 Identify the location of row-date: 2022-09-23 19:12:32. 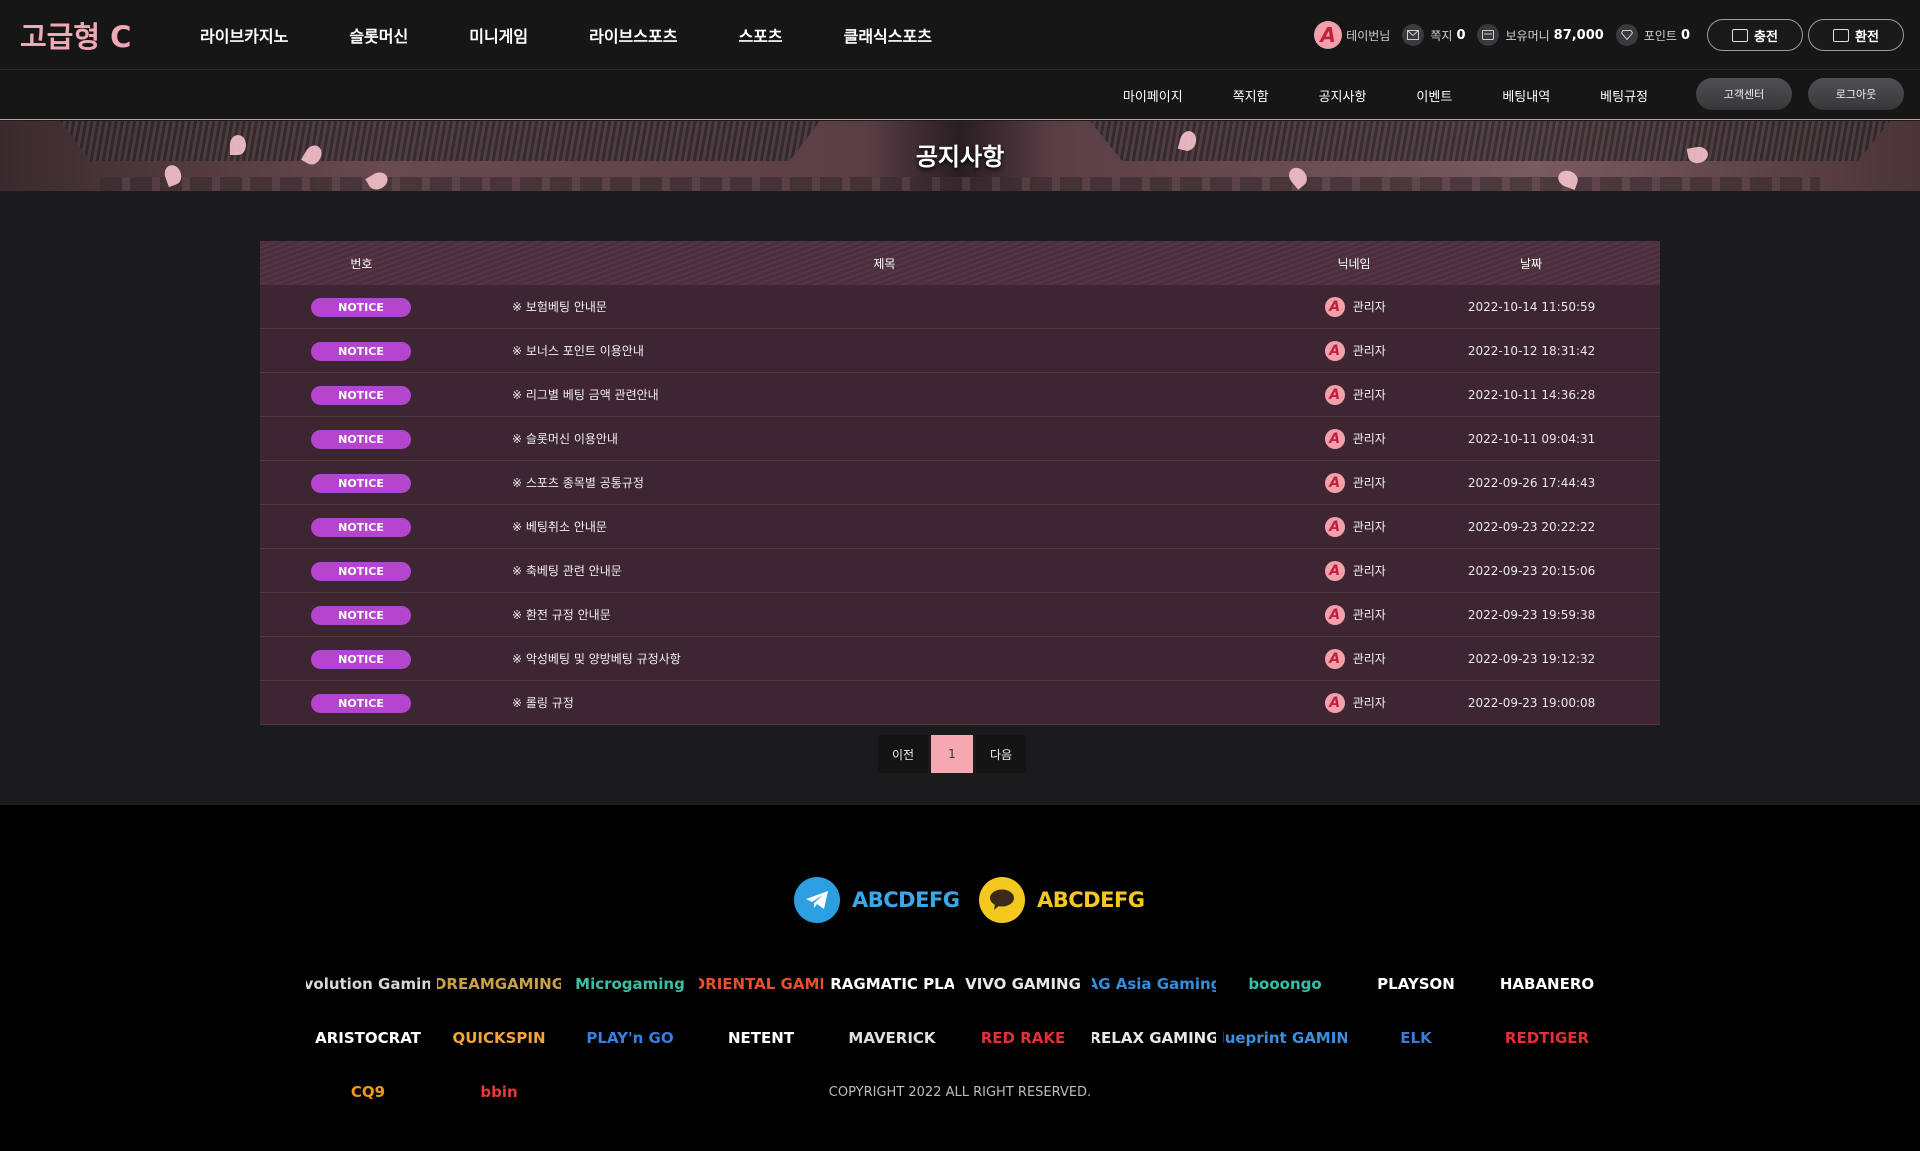
(1531, 658).